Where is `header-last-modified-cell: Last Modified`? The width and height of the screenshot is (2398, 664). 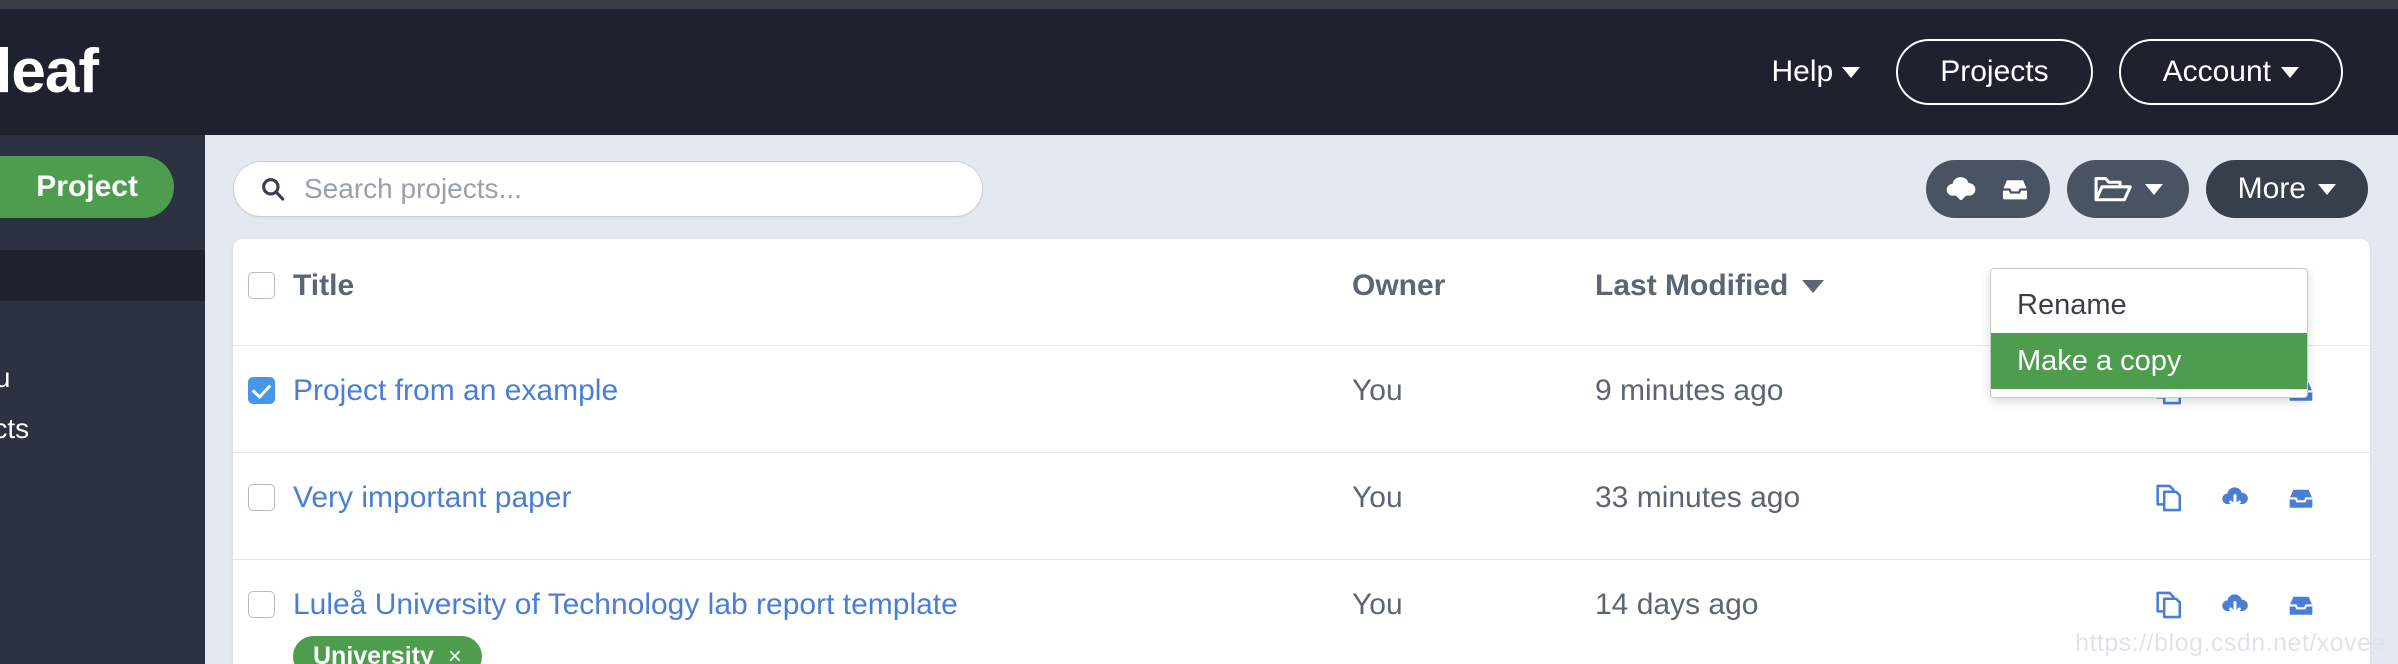 header-last-modified-cell: Last Modified is located at coordinates (1795, 286).